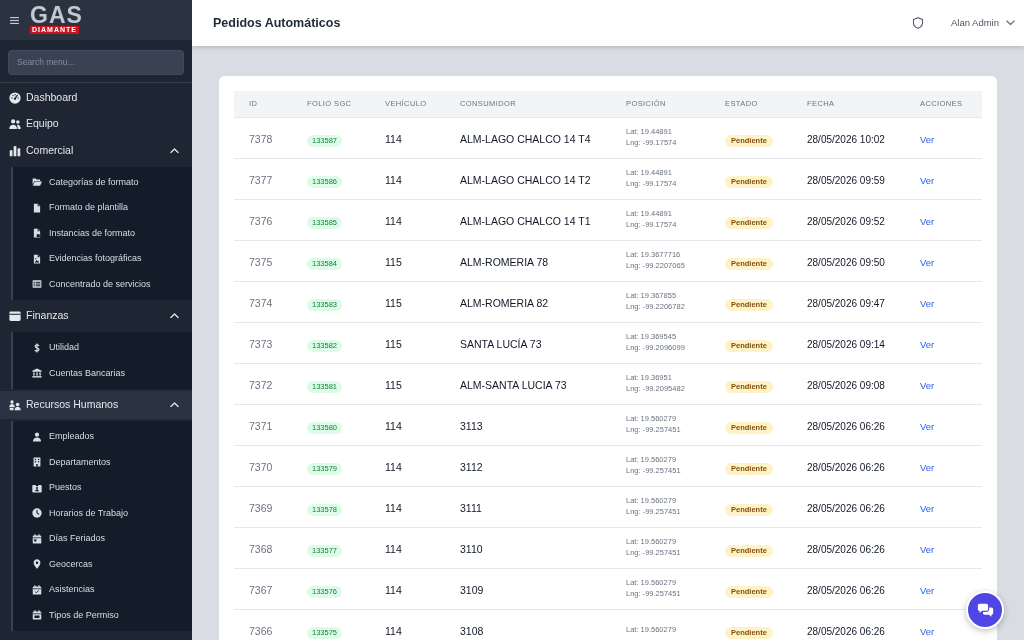 Image resolution: width=1024 pixels, height=640 pixels. I want to click on logo-text: GAS, so click(56, 15).